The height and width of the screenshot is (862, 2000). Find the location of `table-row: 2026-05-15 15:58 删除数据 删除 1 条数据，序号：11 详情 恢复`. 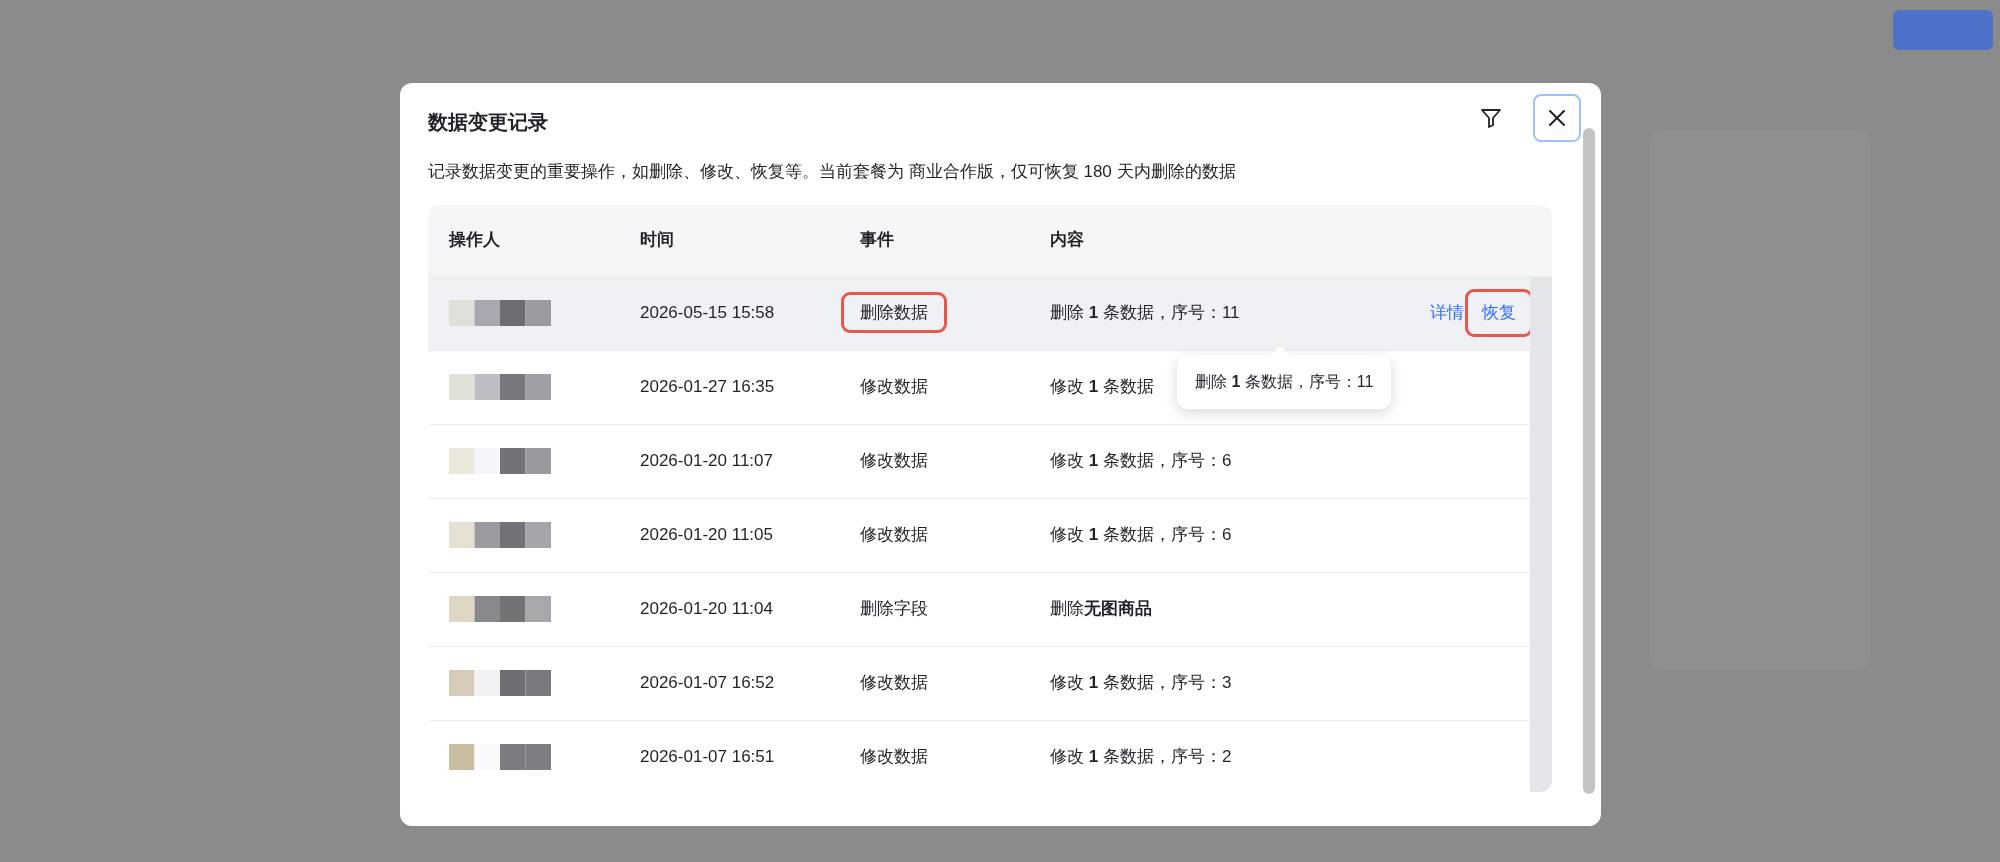

table-row: 2026-05-15 15:58 删除数据 删除 1 条数据，序号：11 详情 恢复 is located at coordinates (979, 313).